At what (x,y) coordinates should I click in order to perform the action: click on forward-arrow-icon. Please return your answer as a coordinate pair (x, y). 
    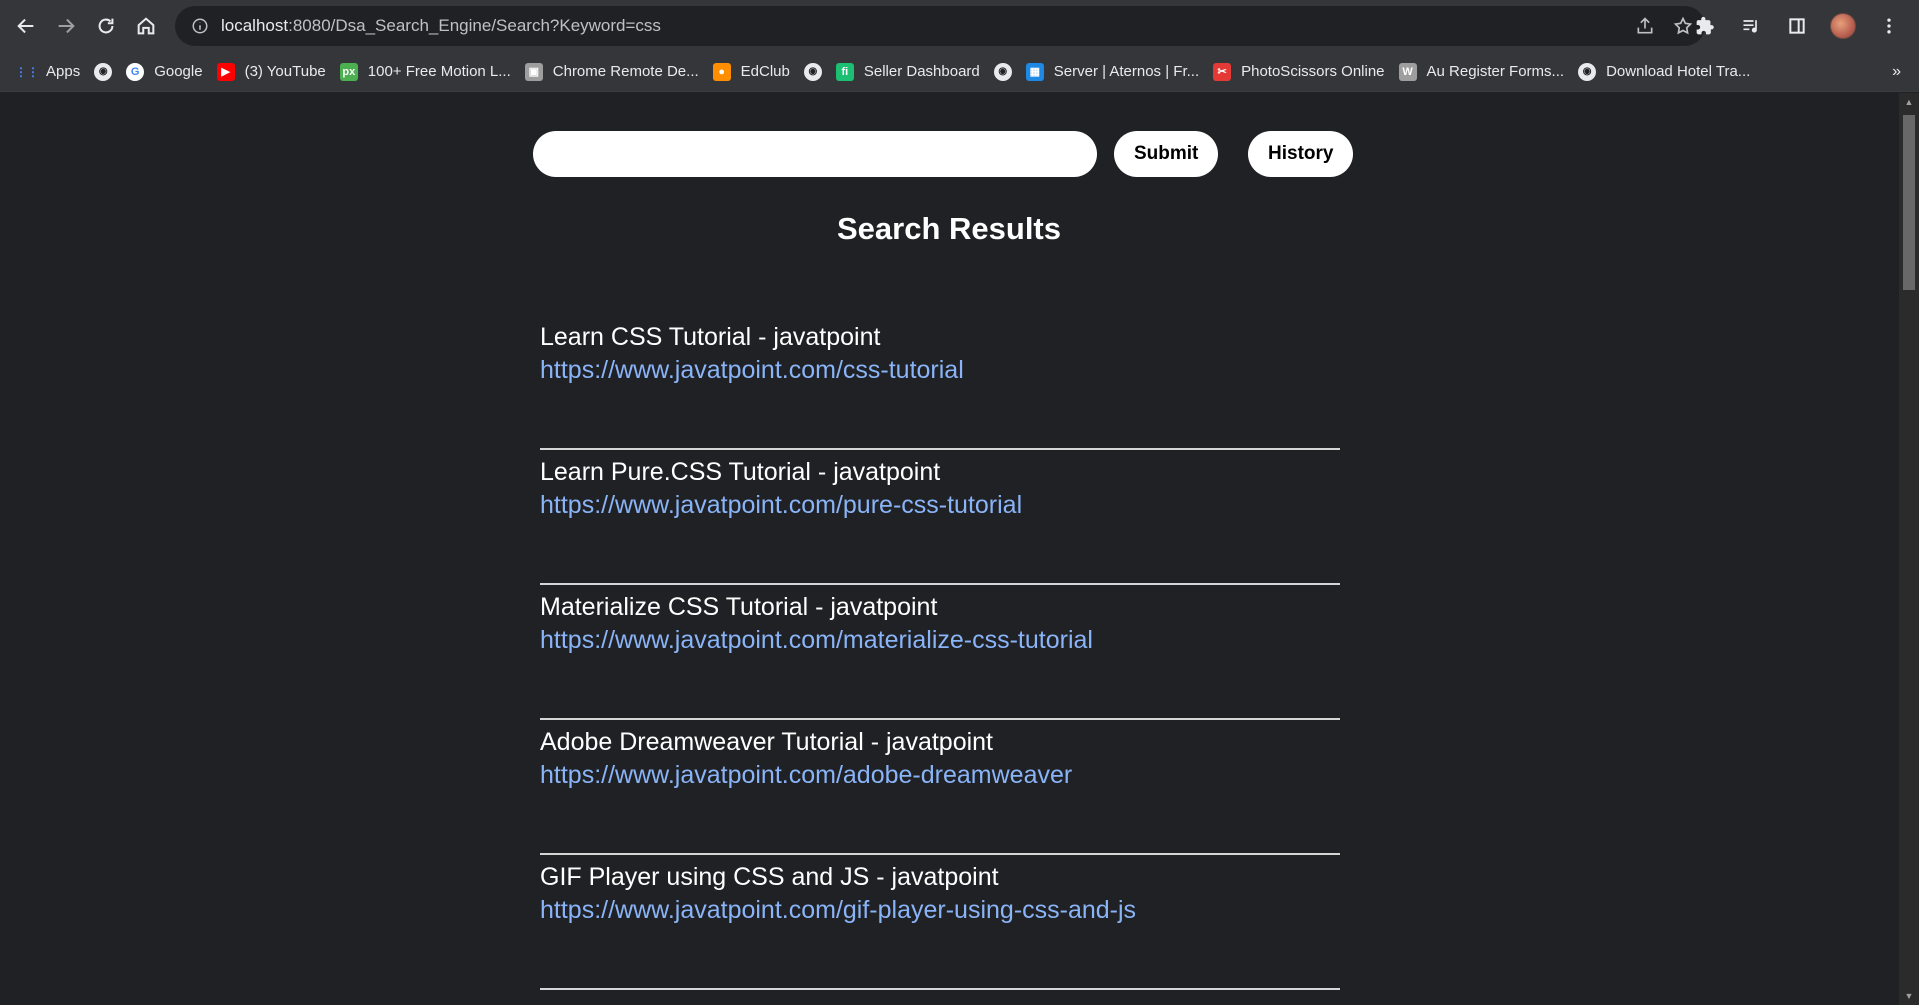
    Looking at the image, I should click on (66, 26).